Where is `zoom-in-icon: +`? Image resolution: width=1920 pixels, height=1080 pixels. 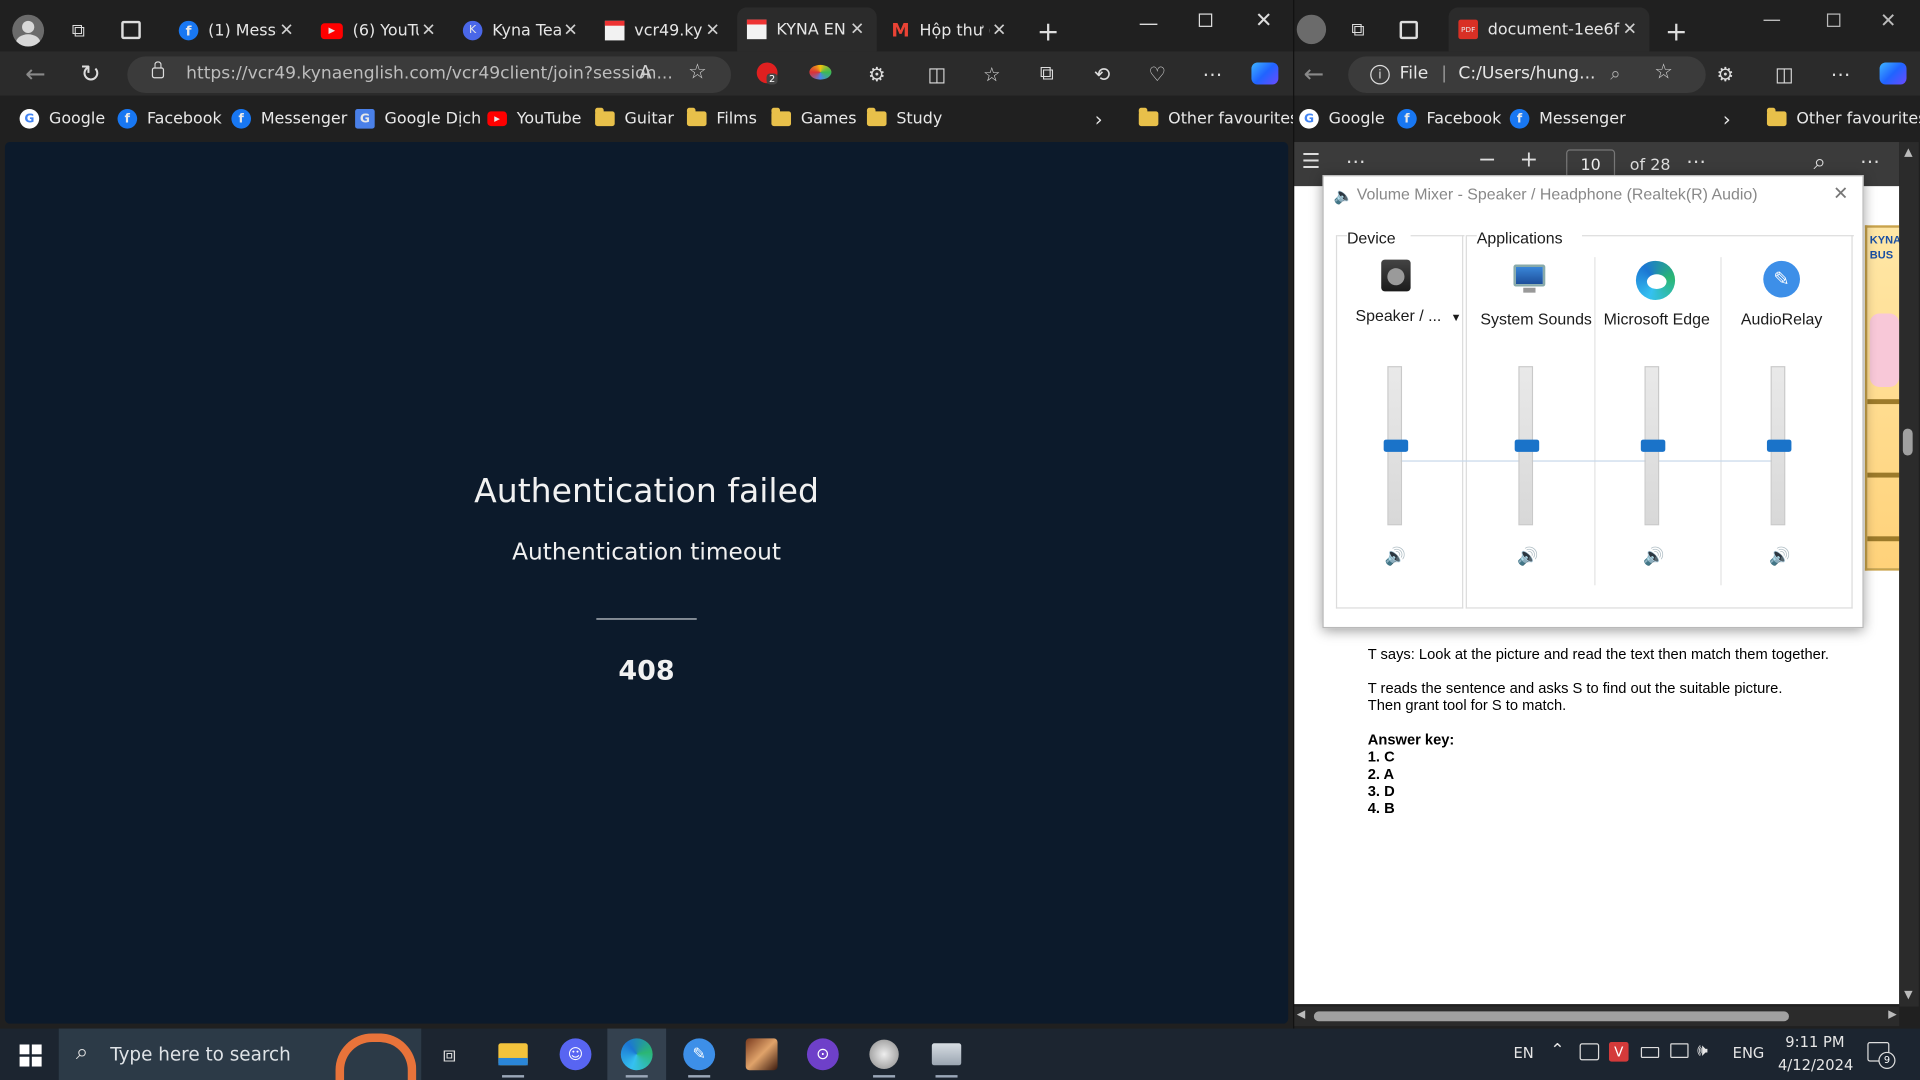
zoom-in-icon: + is located at coordinates (1529, 160).